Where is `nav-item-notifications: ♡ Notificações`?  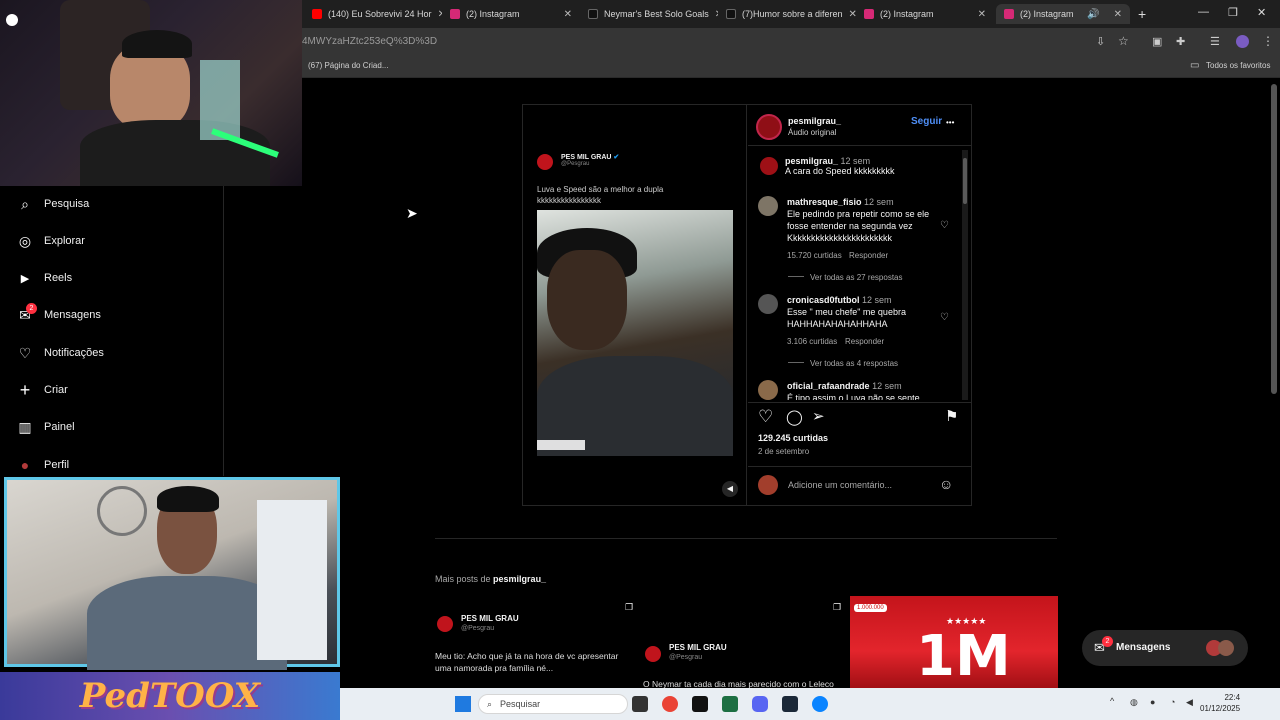
nav-item-notifications: ♡ Notificações is located at coordinates (60, 353).